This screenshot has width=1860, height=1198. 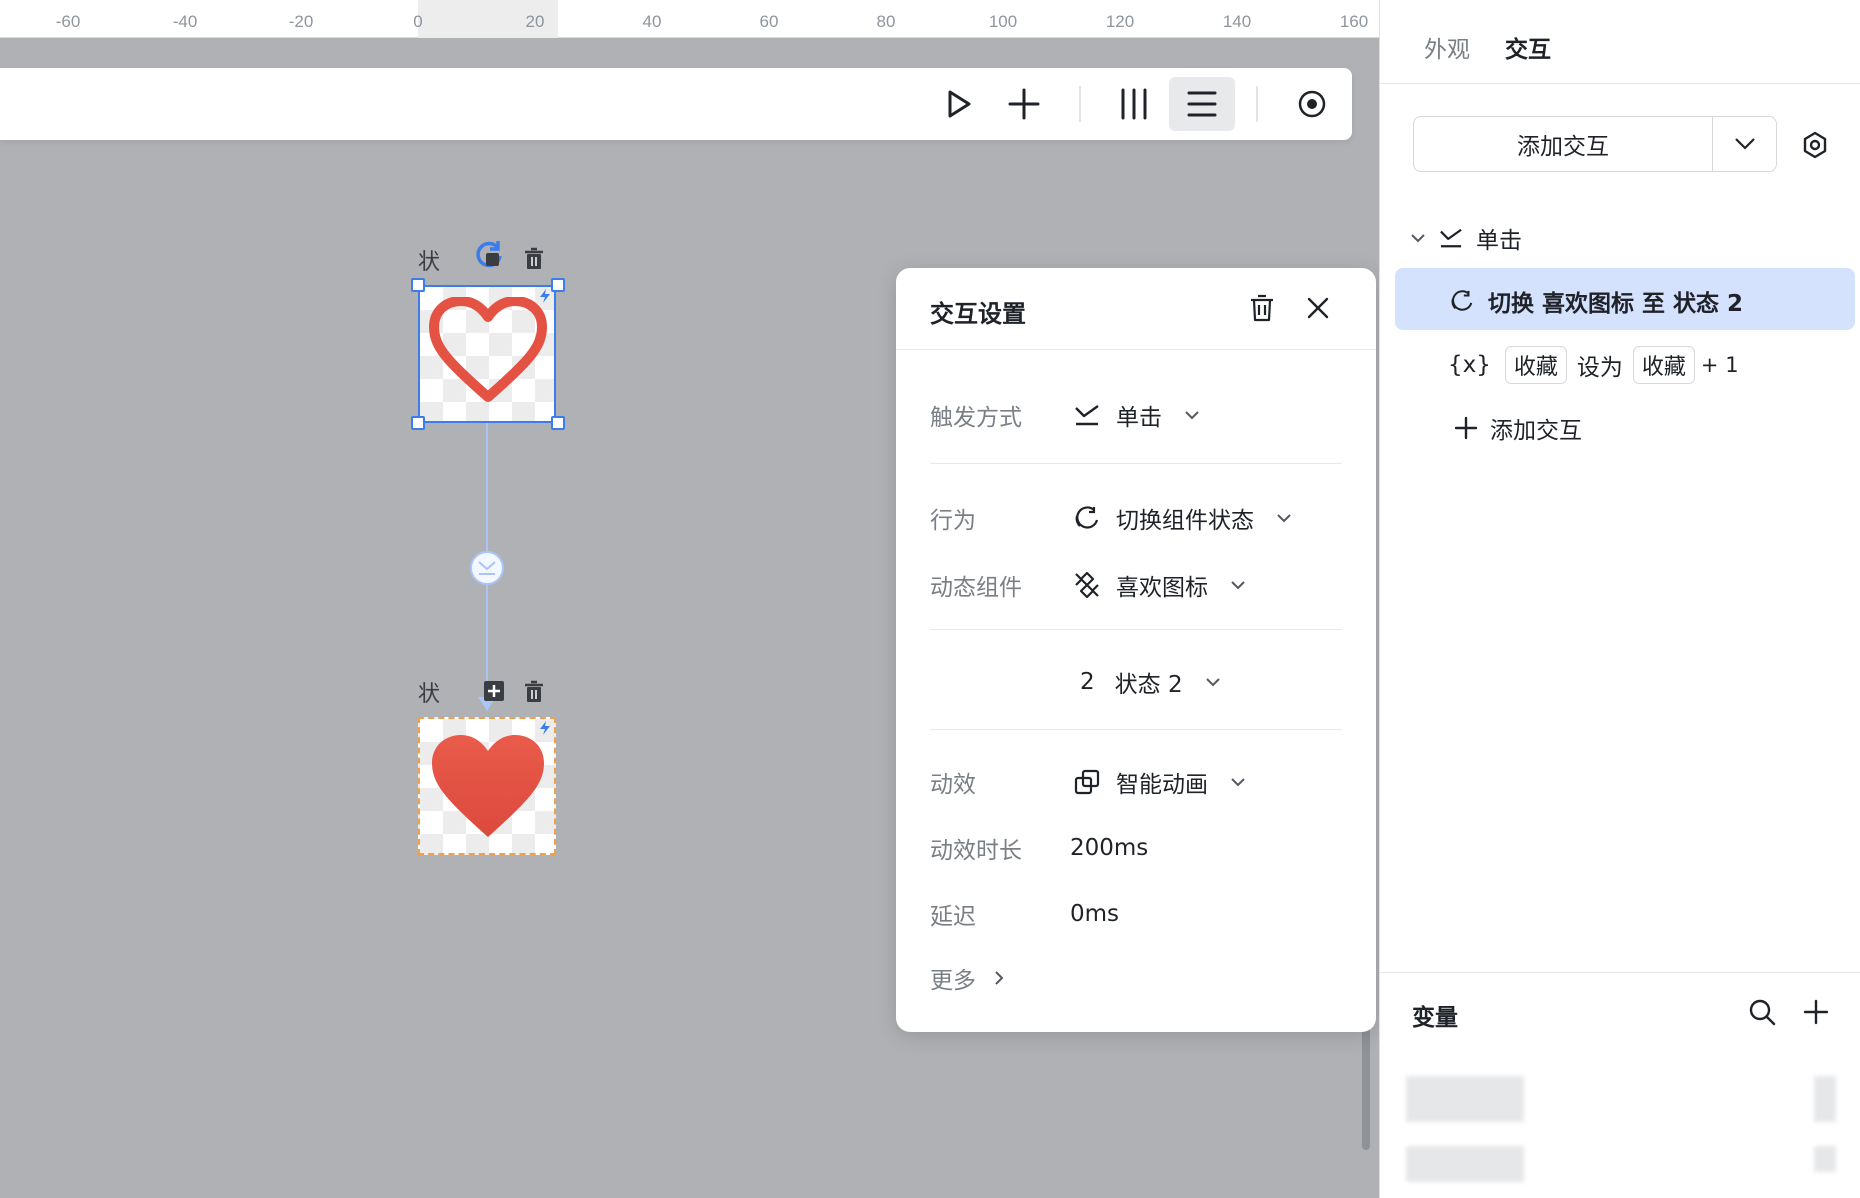 I want to click on variable-icon: {x}, so click(x=1469, y=365).